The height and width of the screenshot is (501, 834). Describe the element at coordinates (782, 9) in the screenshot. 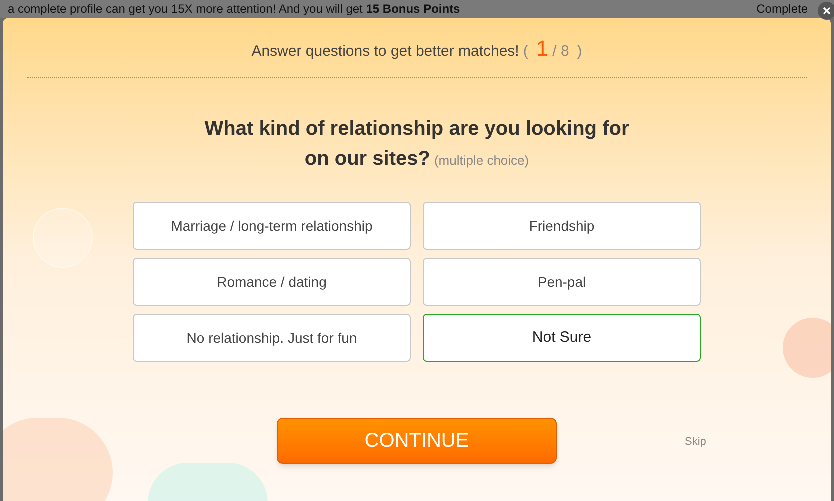

I see `complete-profile-link: Complete` at that location.